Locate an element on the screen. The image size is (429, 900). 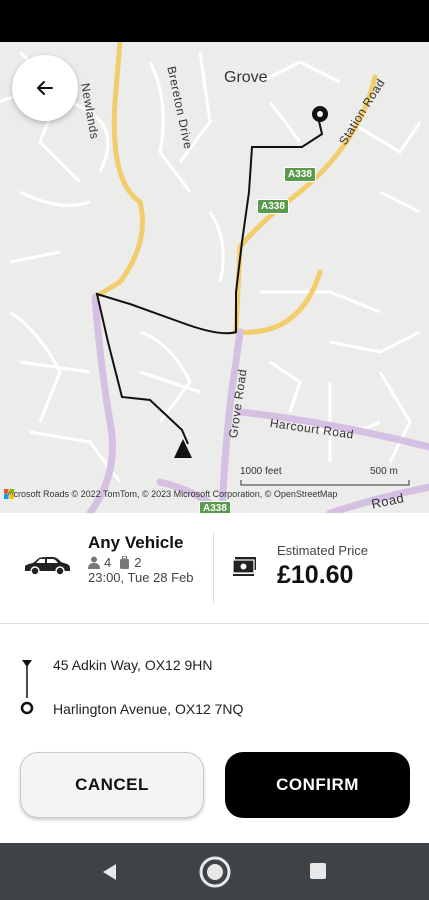
pickup-address: 45 Adkin Way, OX12 9HN is located at coordinates (133, 665).